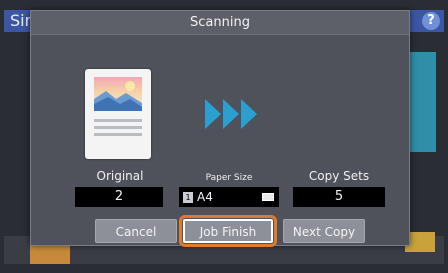  Describe the element at coordinates (119, 197) in the screenshot. I see `original-value: 2` at that location.